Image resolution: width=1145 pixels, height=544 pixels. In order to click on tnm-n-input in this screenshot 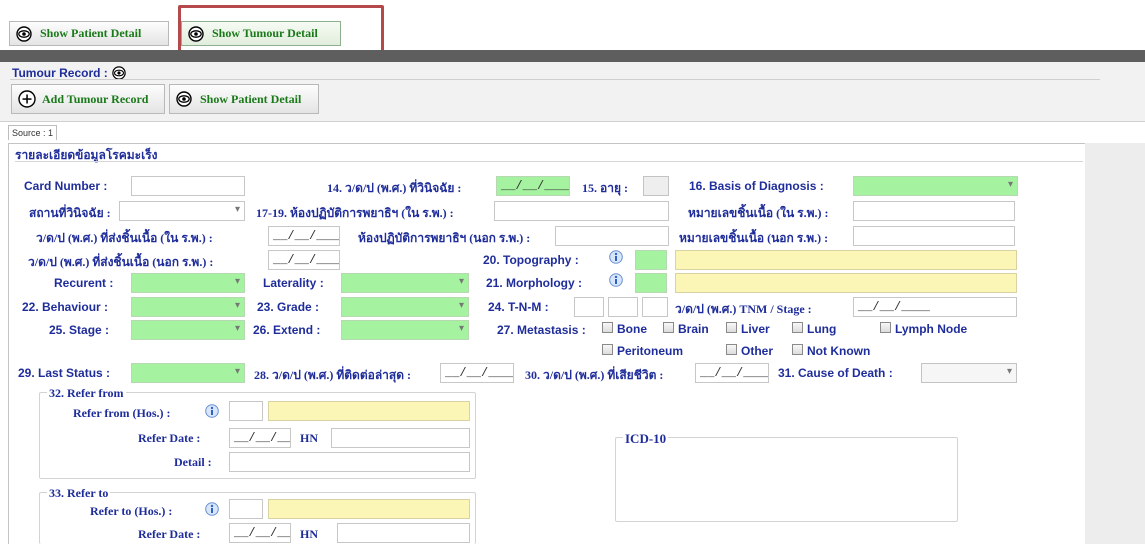, I will do `click(623, 307)`.